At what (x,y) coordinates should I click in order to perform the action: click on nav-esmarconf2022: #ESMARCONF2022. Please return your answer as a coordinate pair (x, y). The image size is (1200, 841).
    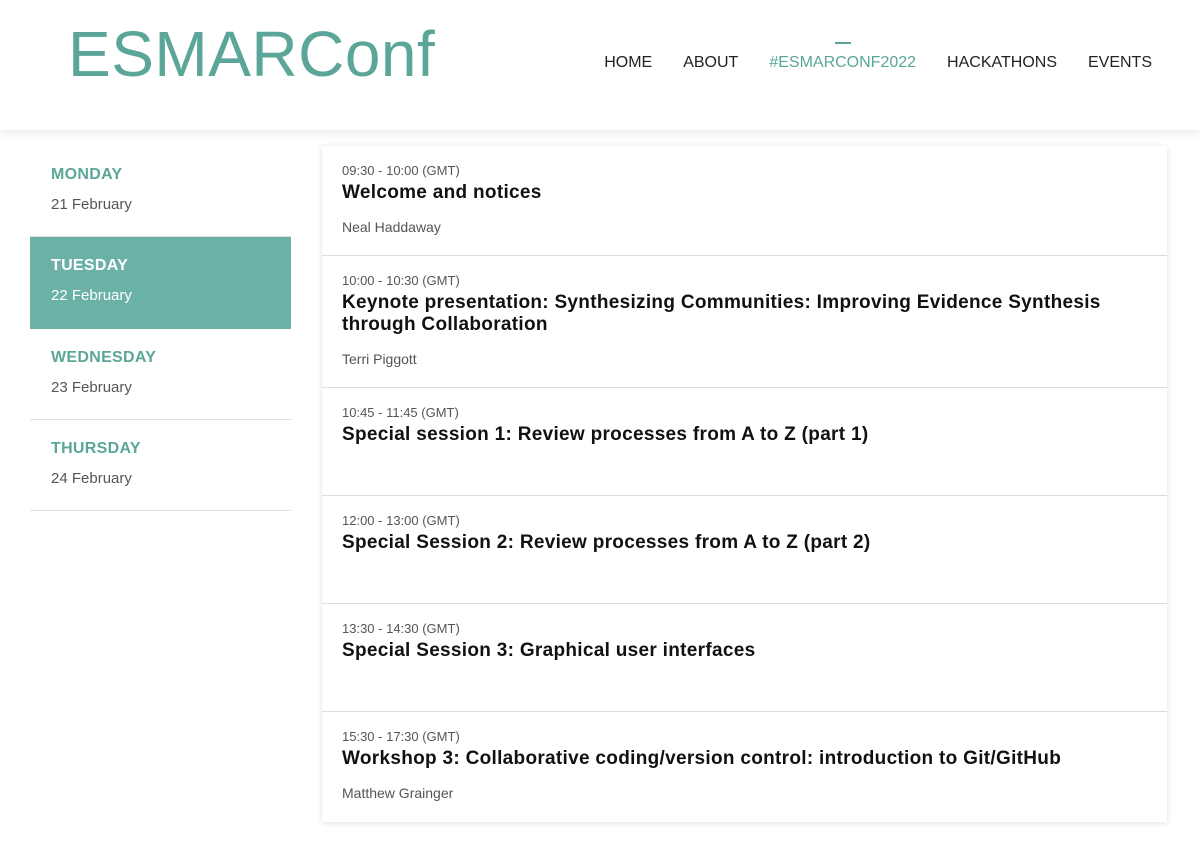
    Looking at the image, I should click on (842, 57).